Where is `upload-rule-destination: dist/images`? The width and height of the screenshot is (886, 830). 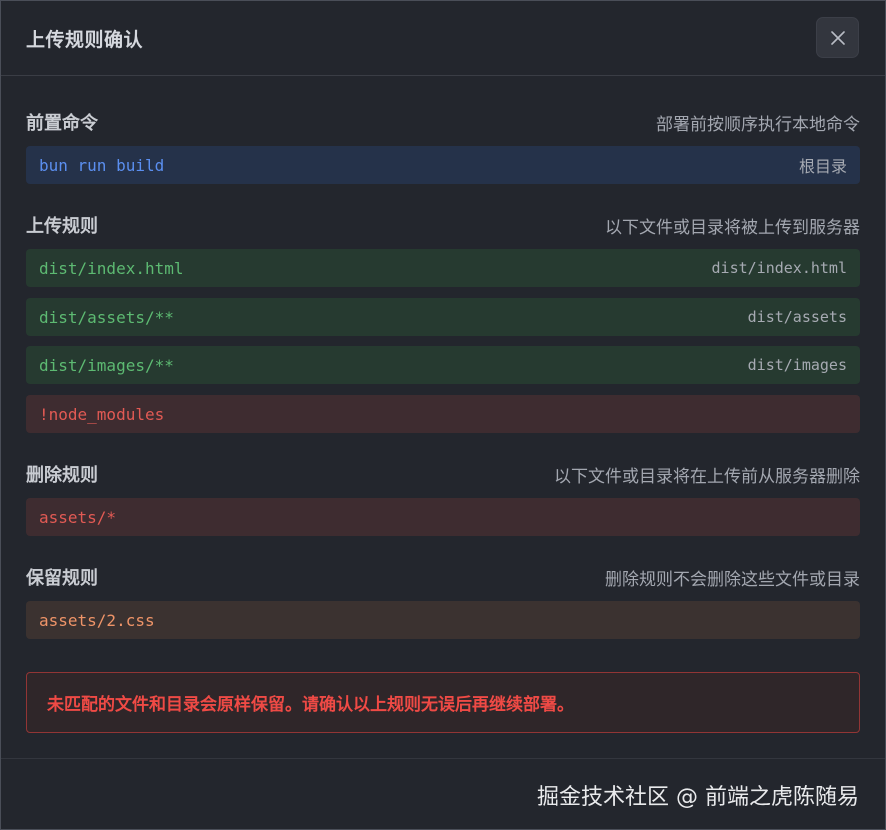
upload-rule-destination: dist/images is located at coordinates (797, 365).